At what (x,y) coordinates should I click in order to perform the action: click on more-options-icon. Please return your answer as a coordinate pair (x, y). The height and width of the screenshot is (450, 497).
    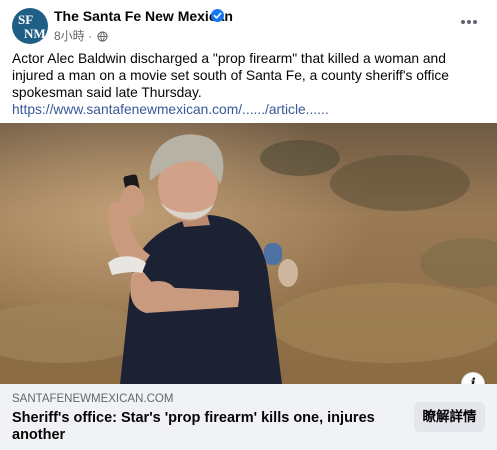
    Looking at the image, I should click on (469, 22).